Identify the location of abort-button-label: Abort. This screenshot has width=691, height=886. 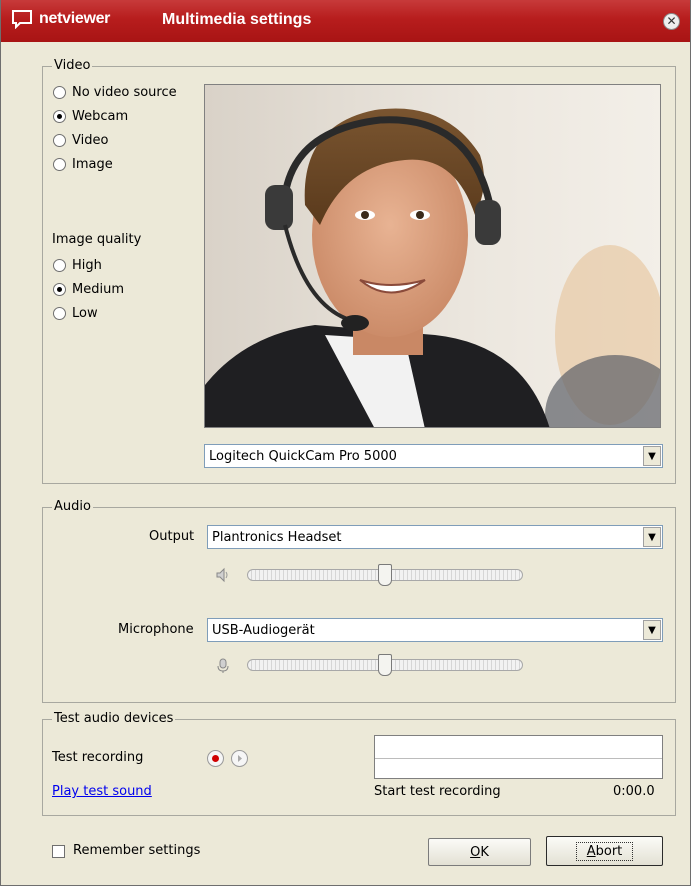
(604, 851).